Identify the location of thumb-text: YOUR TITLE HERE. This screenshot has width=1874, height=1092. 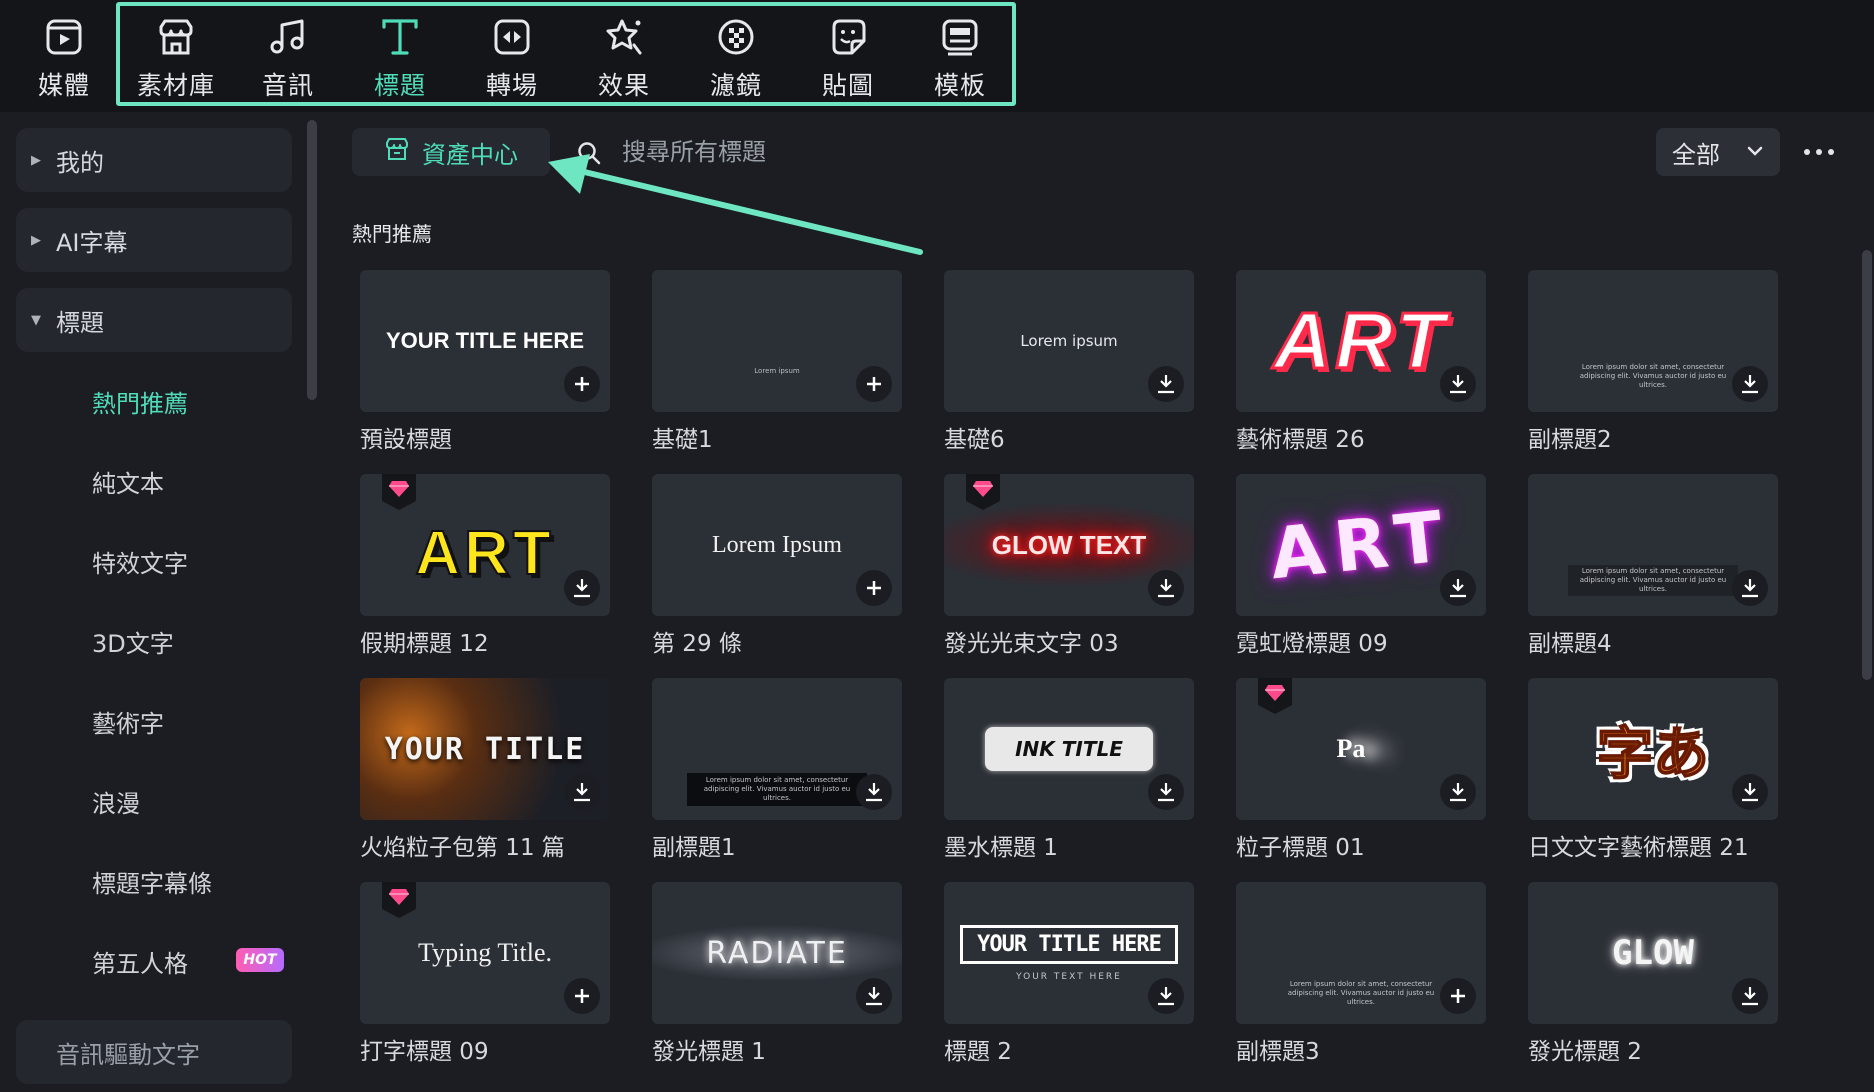
(484, 340).